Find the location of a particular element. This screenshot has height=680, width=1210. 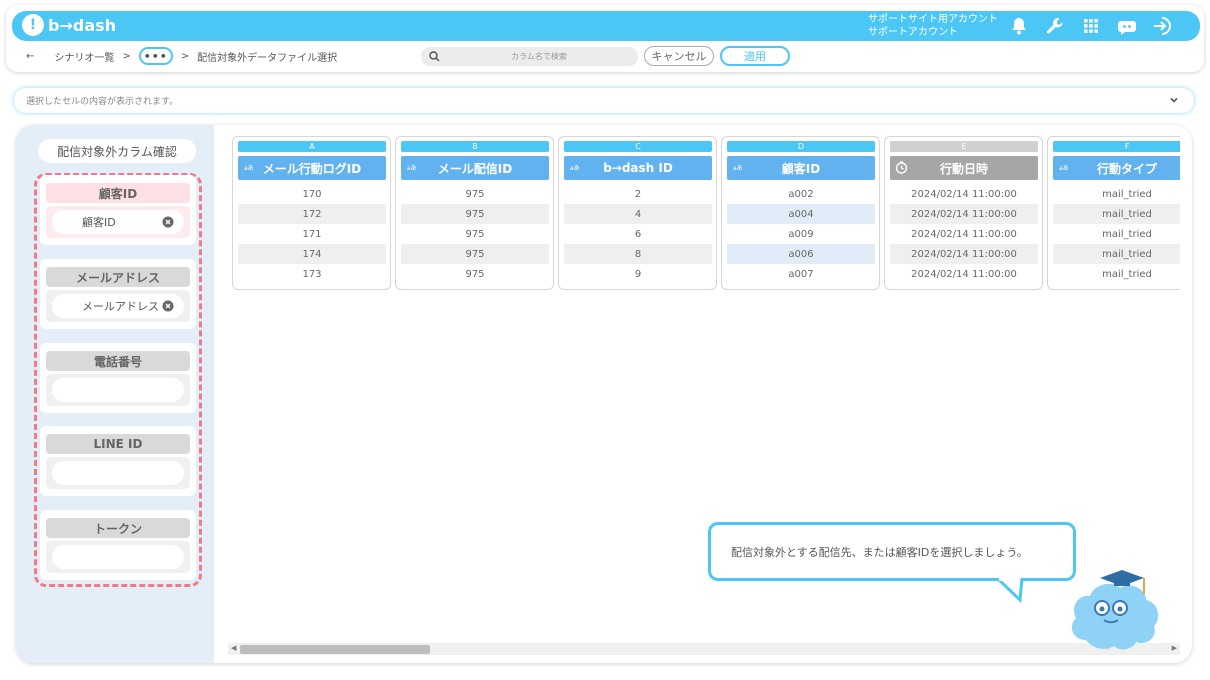

account-info: サポートサイト用アカウント サポートアカウント is located at coordinates (933, 26).